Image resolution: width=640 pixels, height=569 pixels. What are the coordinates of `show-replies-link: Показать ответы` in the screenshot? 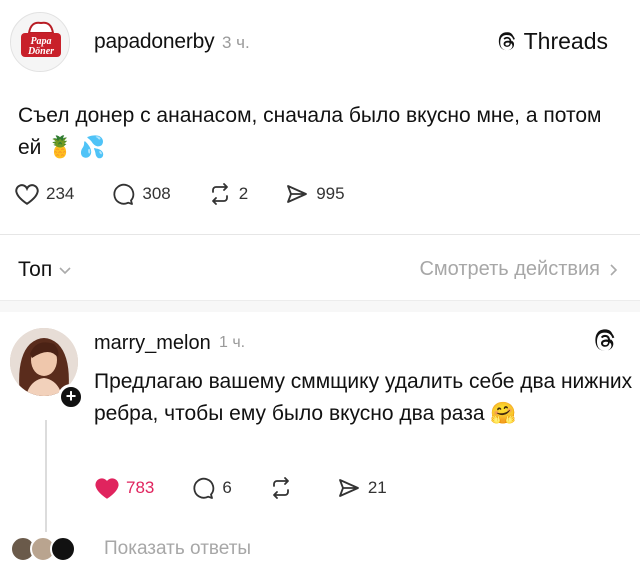 It's located at (177, 549).